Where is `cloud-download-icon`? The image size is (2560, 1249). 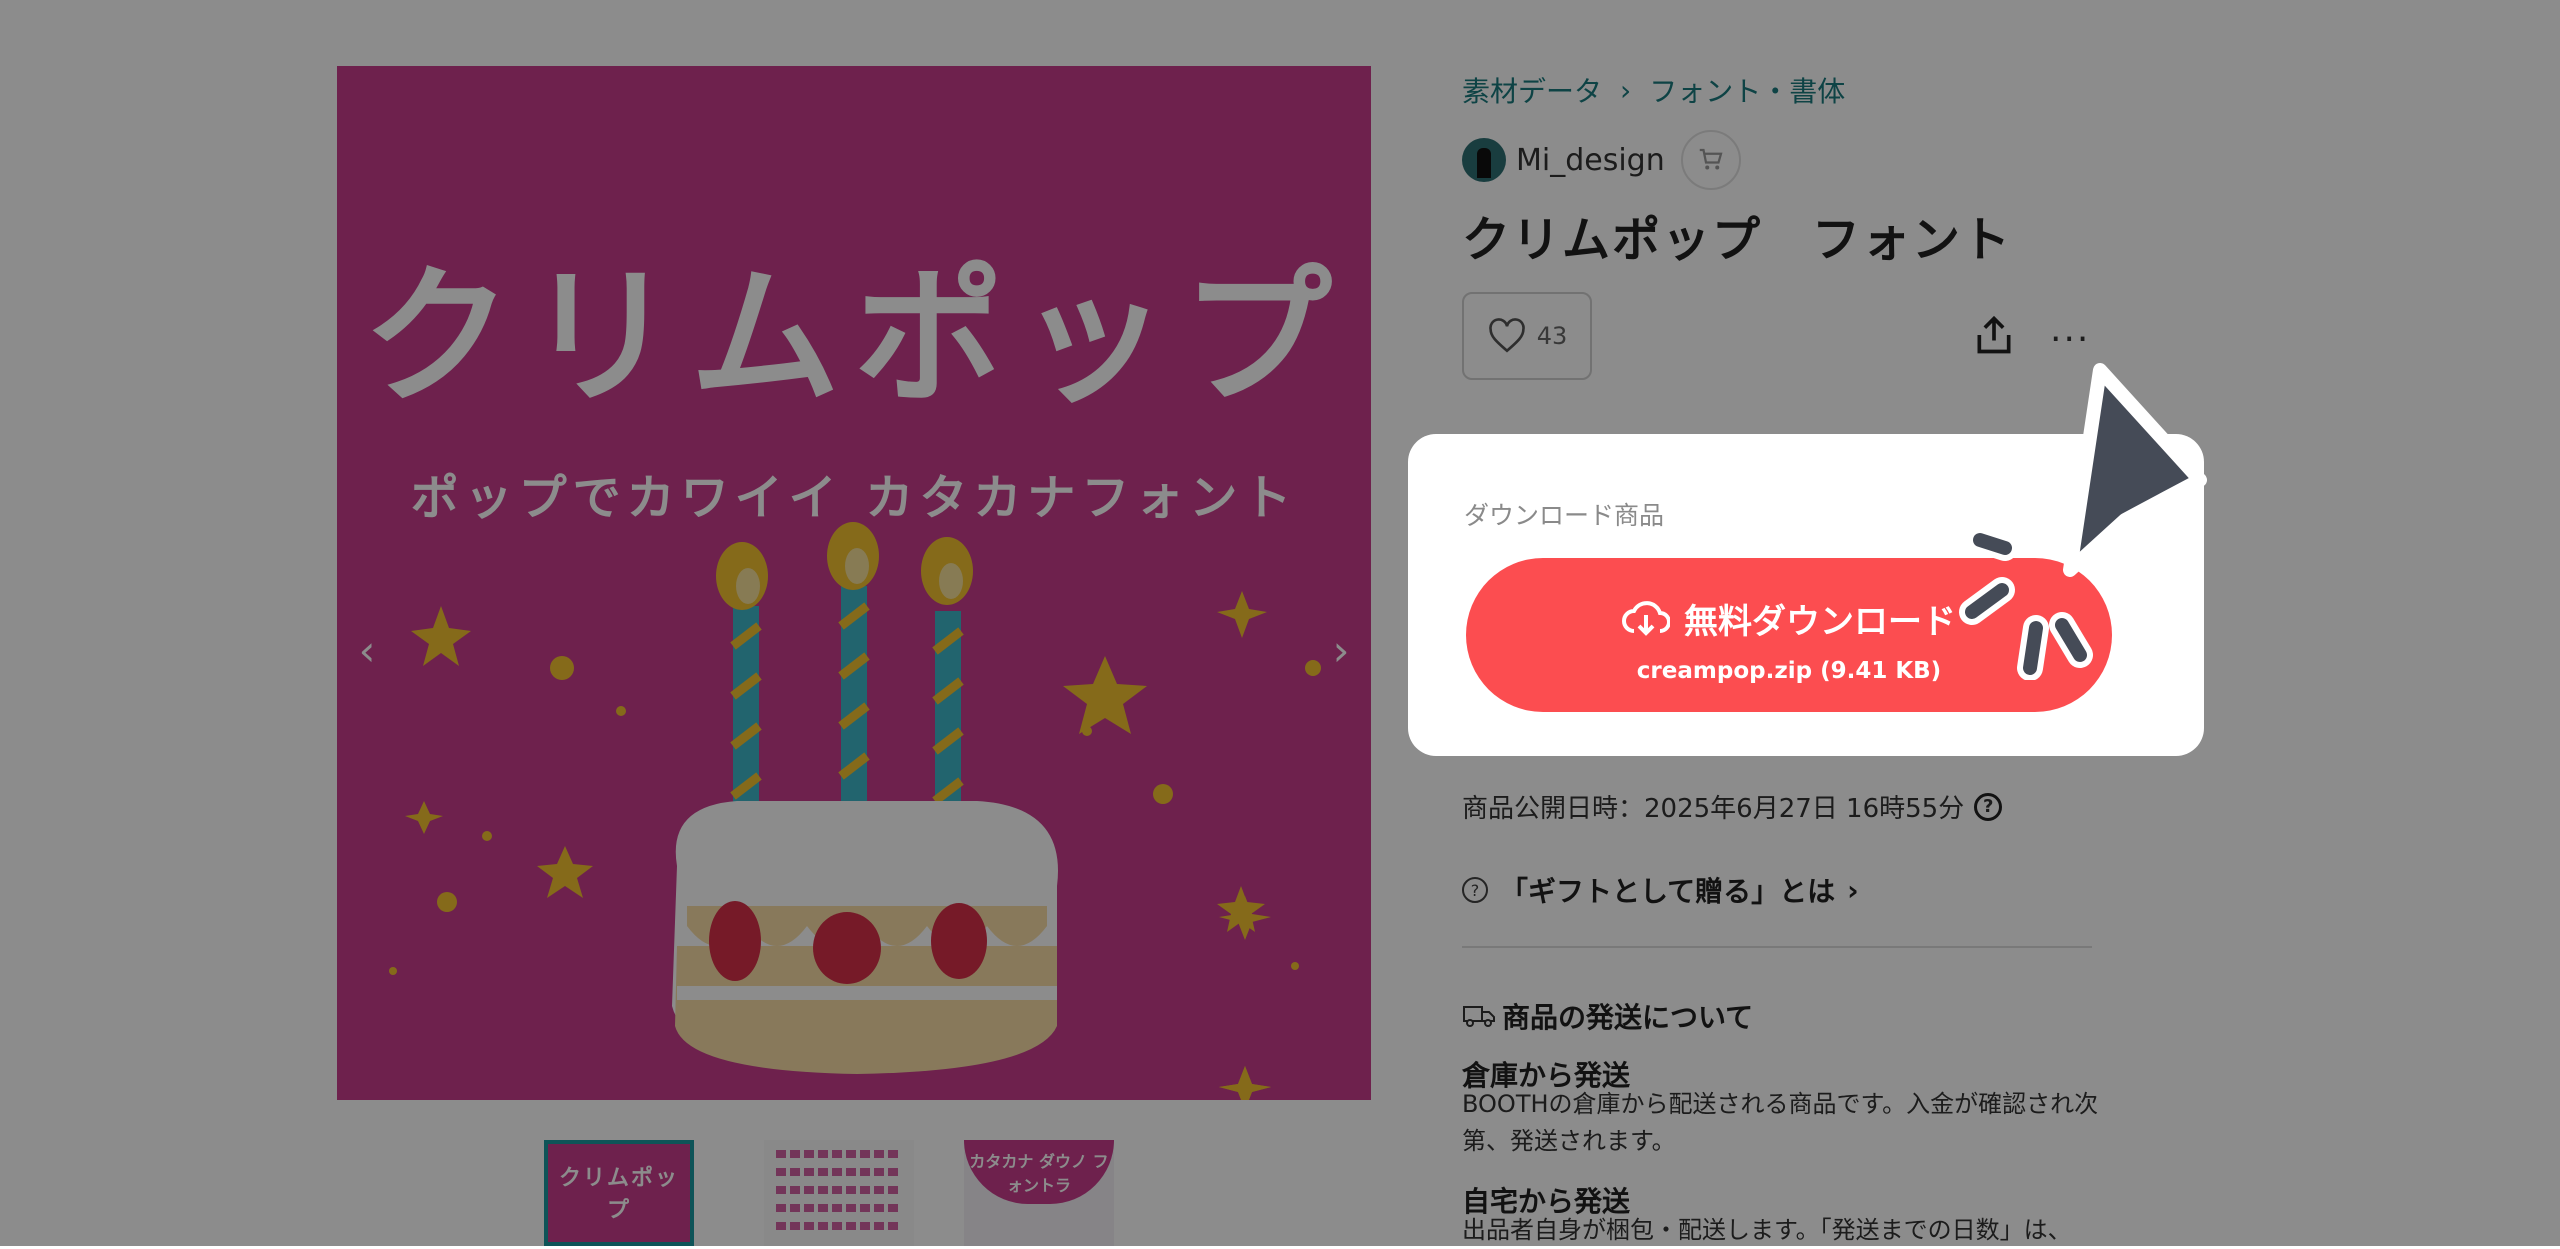
cloud-download-icon is located at coordinates (1646, 618).